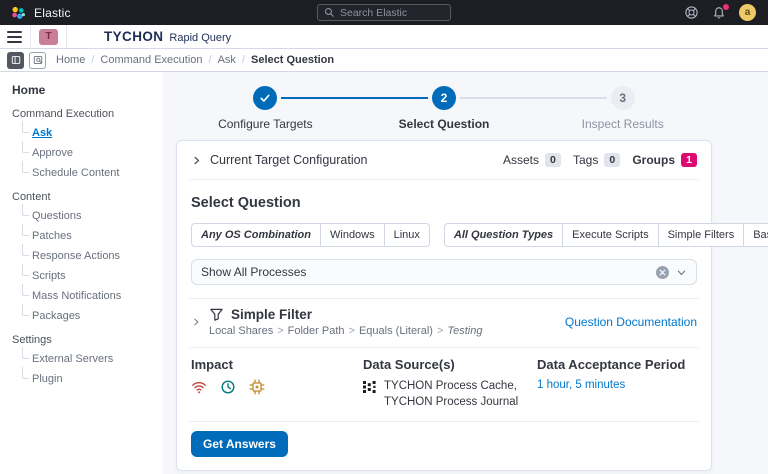  Describe the element at coordinates (84, 90) in the screenshot. I see `sidebar-item-home: Home` at that location.